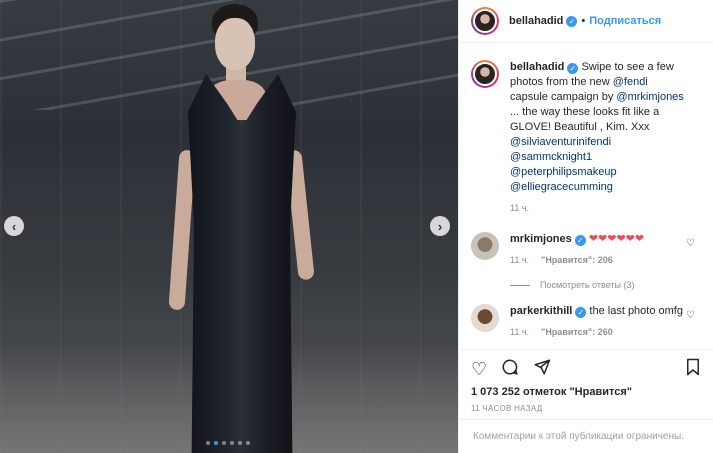  Describe the element at coordinates (597, 208) in the screenshot. I see `caption-meta: 11 ч.` at that location.